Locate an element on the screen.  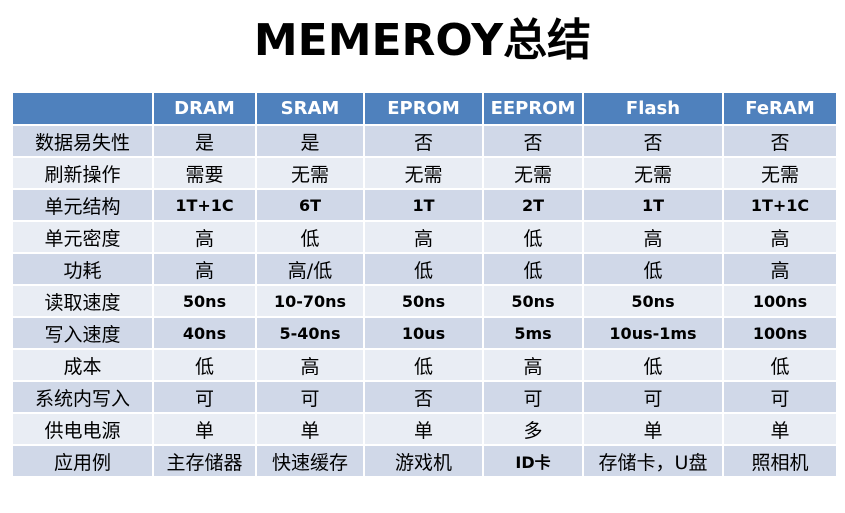
table-cell: 照相机 is located at coordinates (780, 461).